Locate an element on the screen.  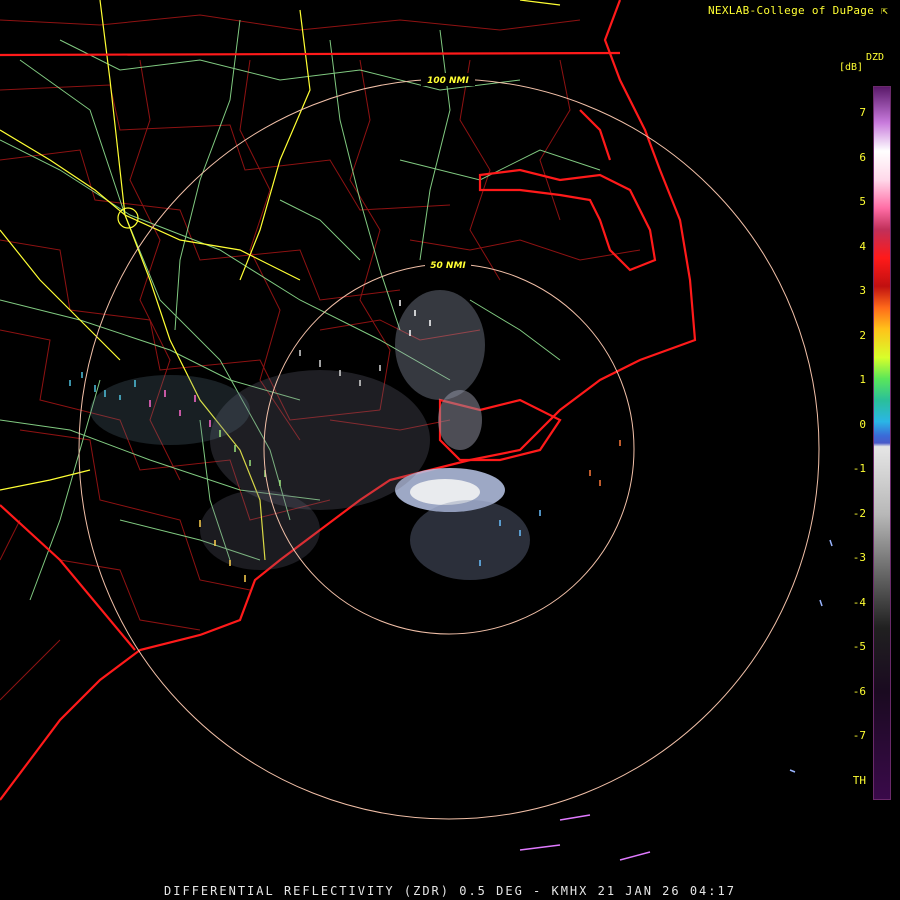
colorbar-tick-label: 3 is located at coordinates (862, 290).